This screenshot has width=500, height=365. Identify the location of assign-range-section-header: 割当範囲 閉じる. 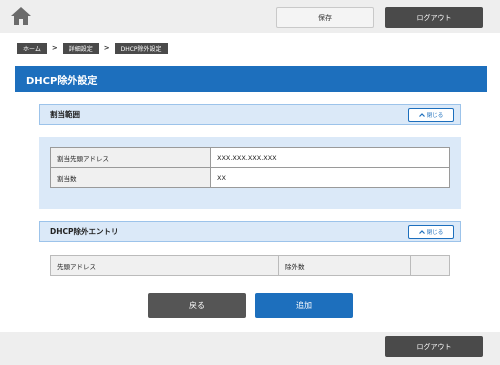
(250, 114).